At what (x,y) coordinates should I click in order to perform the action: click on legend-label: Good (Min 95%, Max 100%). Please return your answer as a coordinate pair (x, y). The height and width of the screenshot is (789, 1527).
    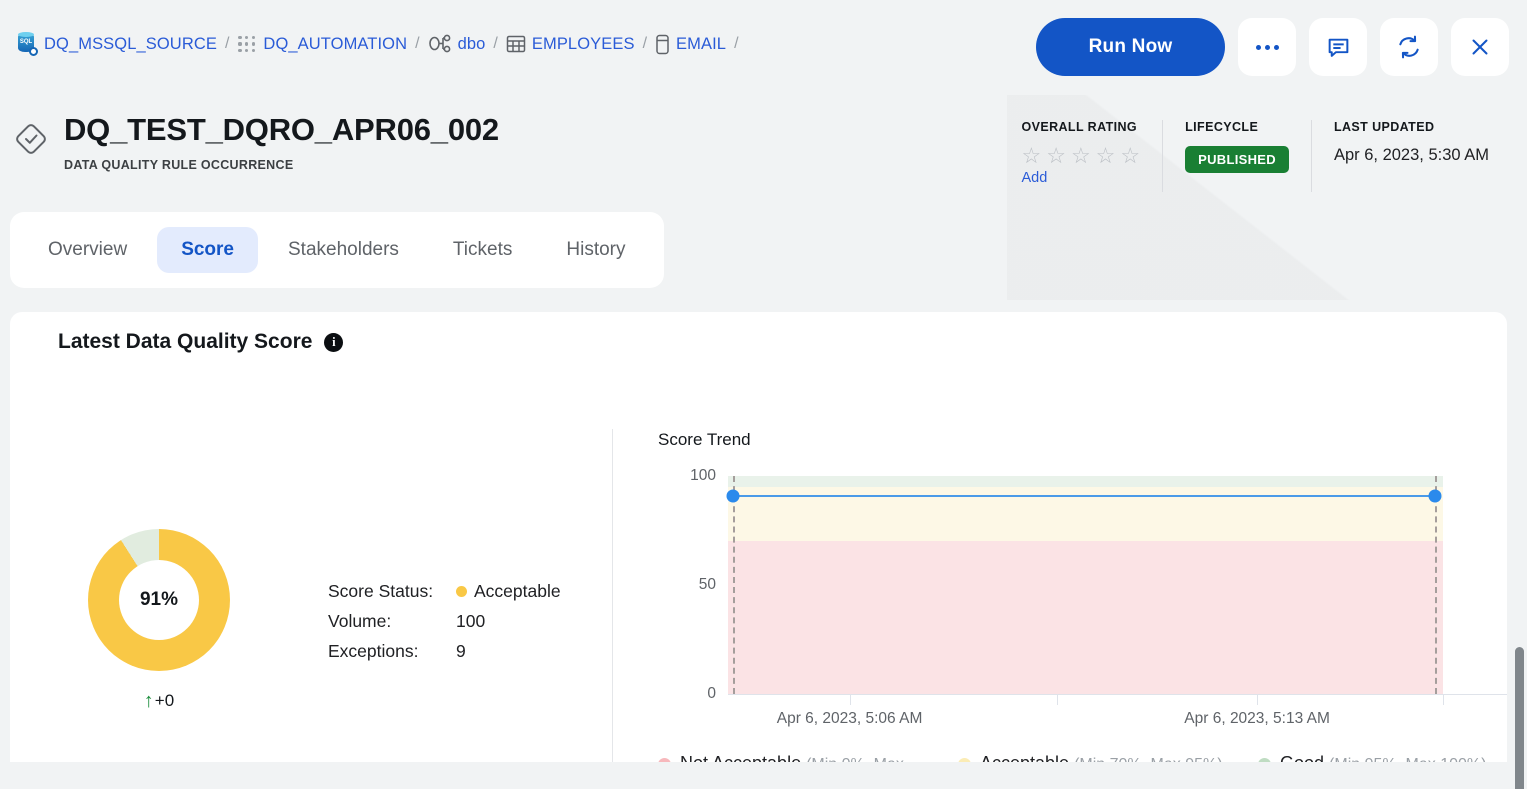
    Looking at the image, I should click on (1383, 757).